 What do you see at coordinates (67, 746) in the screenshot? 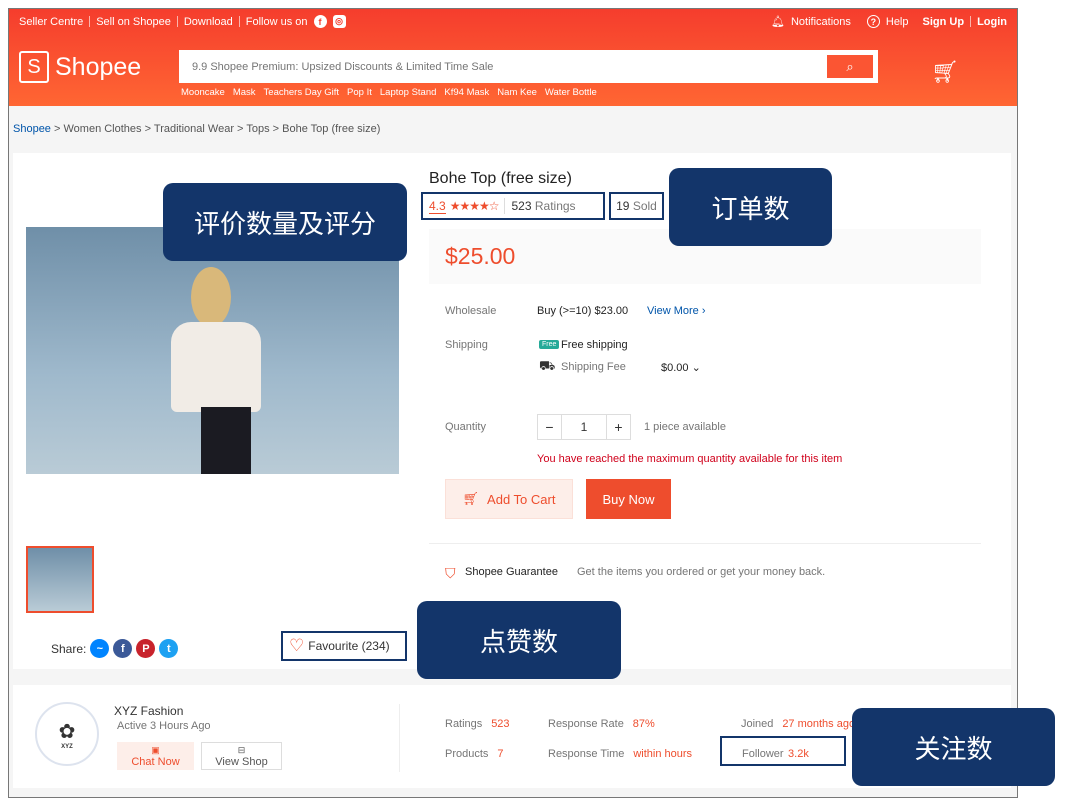
I see `shop-logo-text: XYZ` at bounding box center [67, 746].